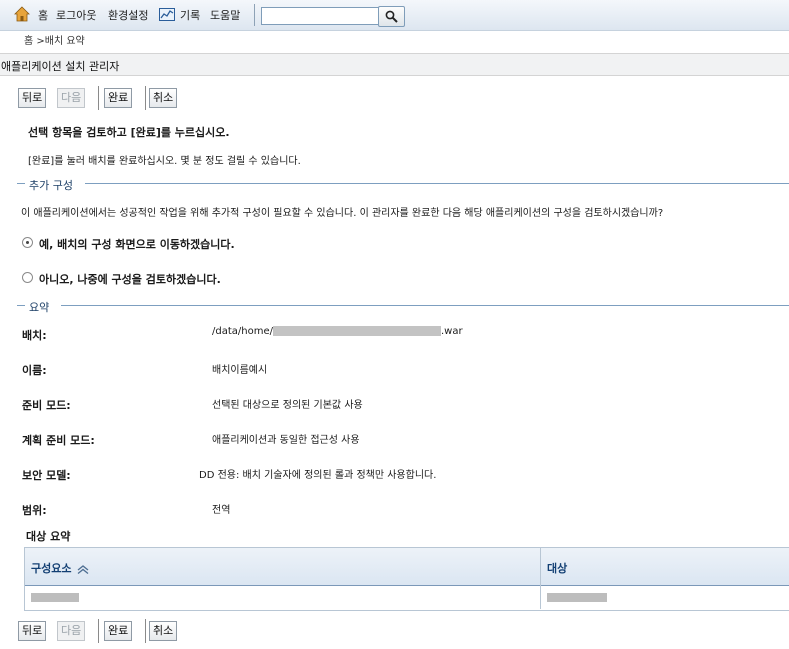 Image resolution: width=789 pixels, height=649 pixels. Describe the element at coordinates (167, 14) in the screenshot. I see `chart-icon` at that location.